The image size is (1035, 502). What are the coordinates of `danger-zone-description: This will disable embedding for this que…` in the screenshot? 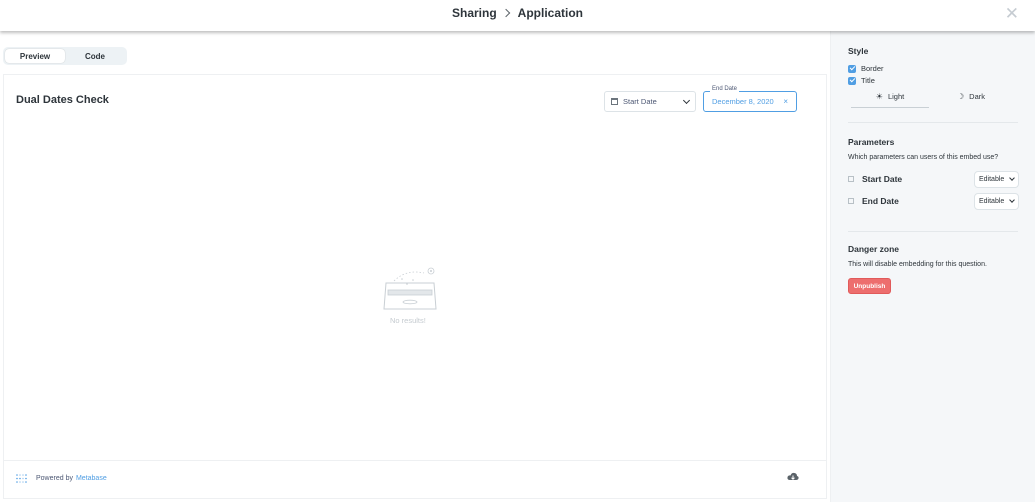 It's located at (917, 264).